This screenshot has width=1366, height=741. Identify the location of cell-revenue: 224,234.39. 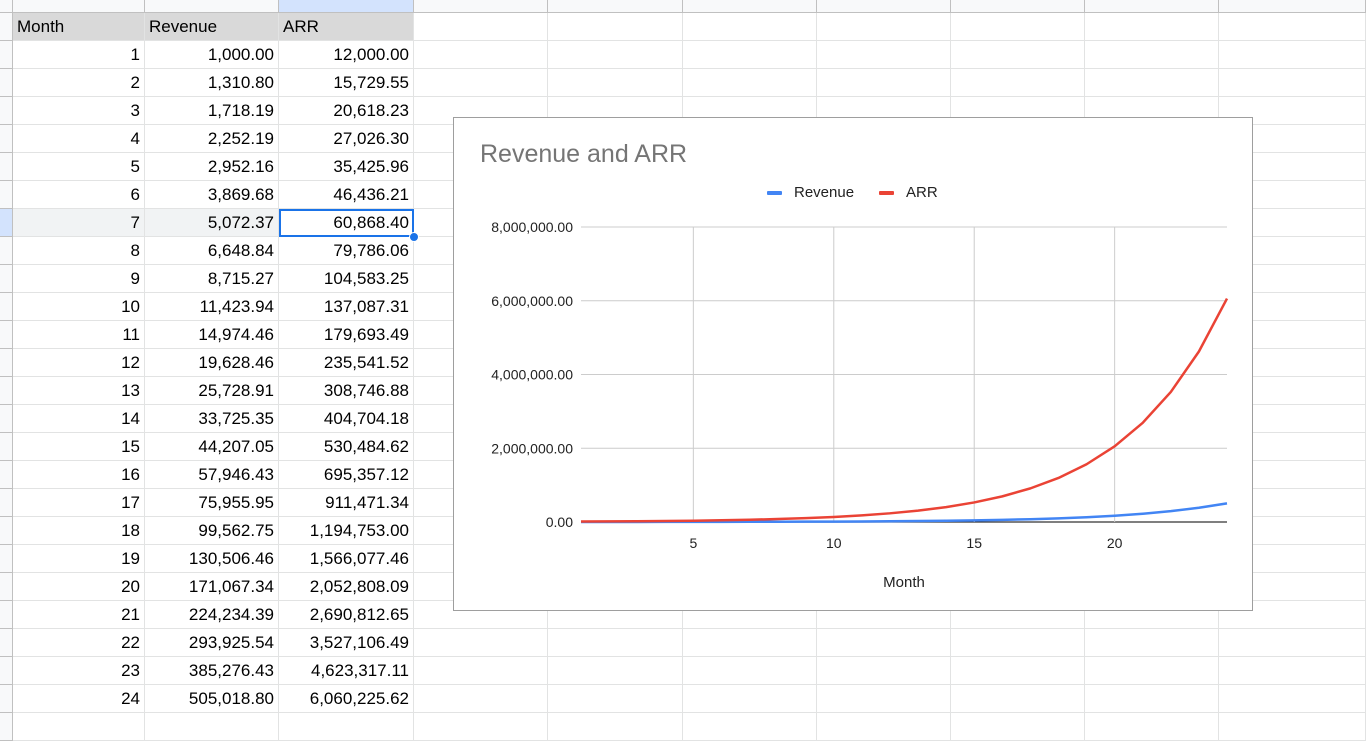
(212, 615).